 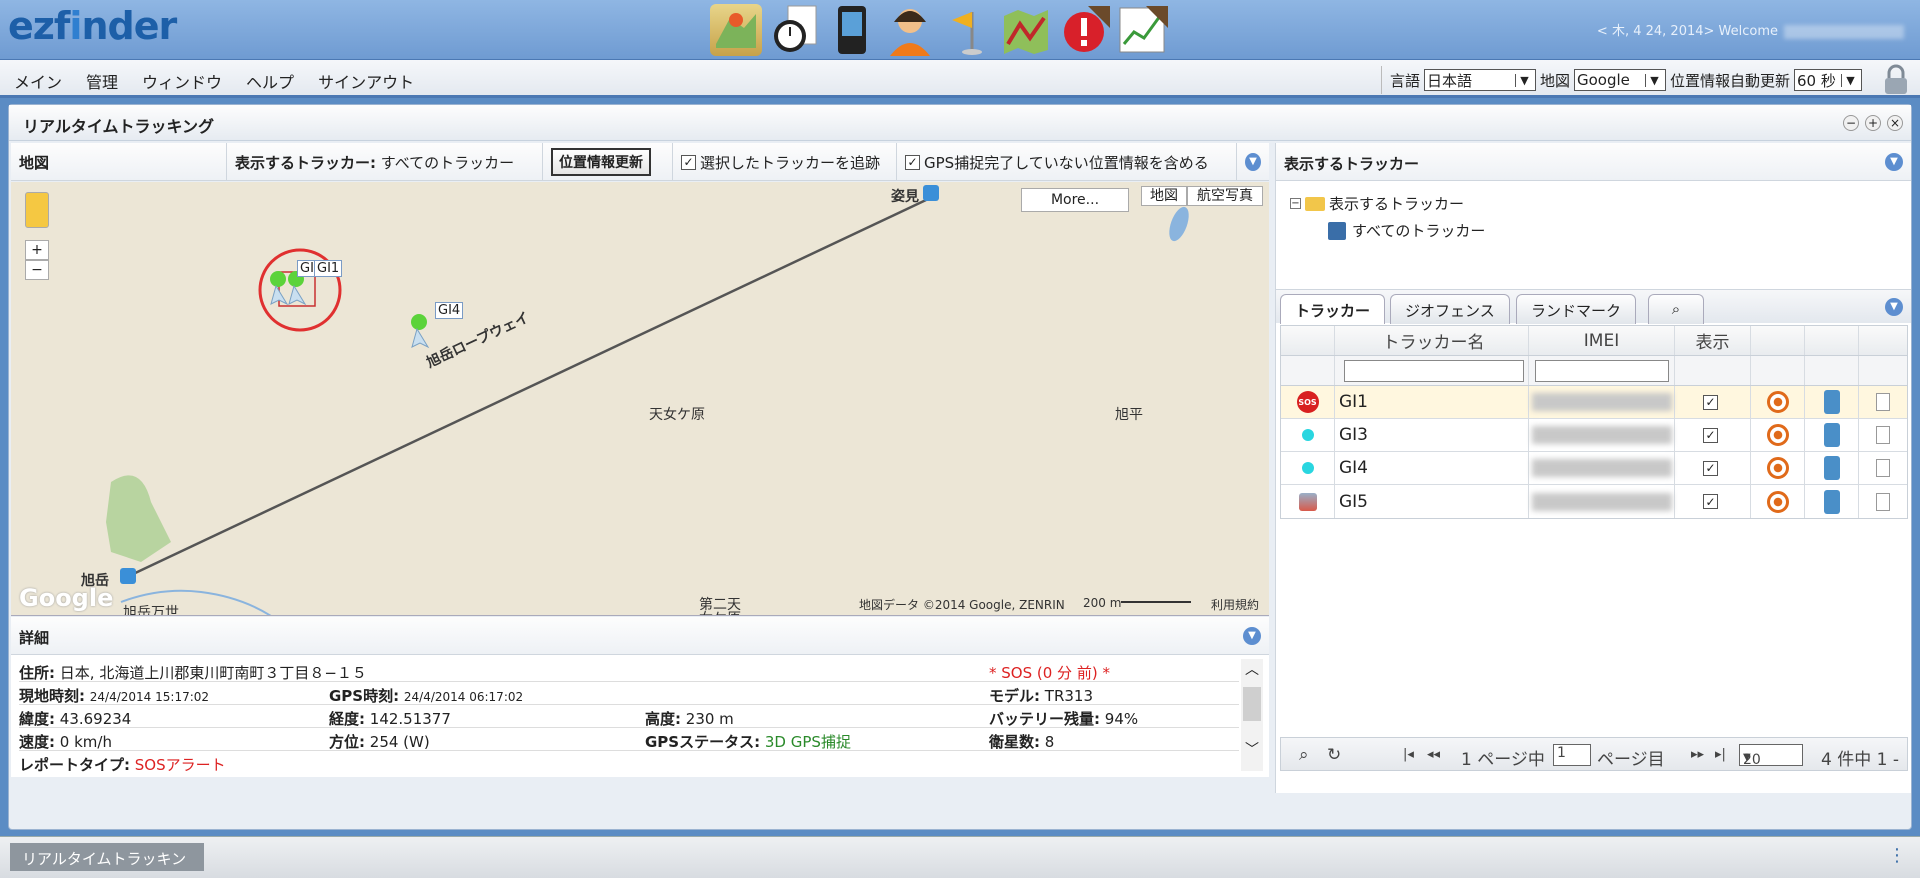 I want to click on map-type-map: 地図, so click(x=1164, y=196).